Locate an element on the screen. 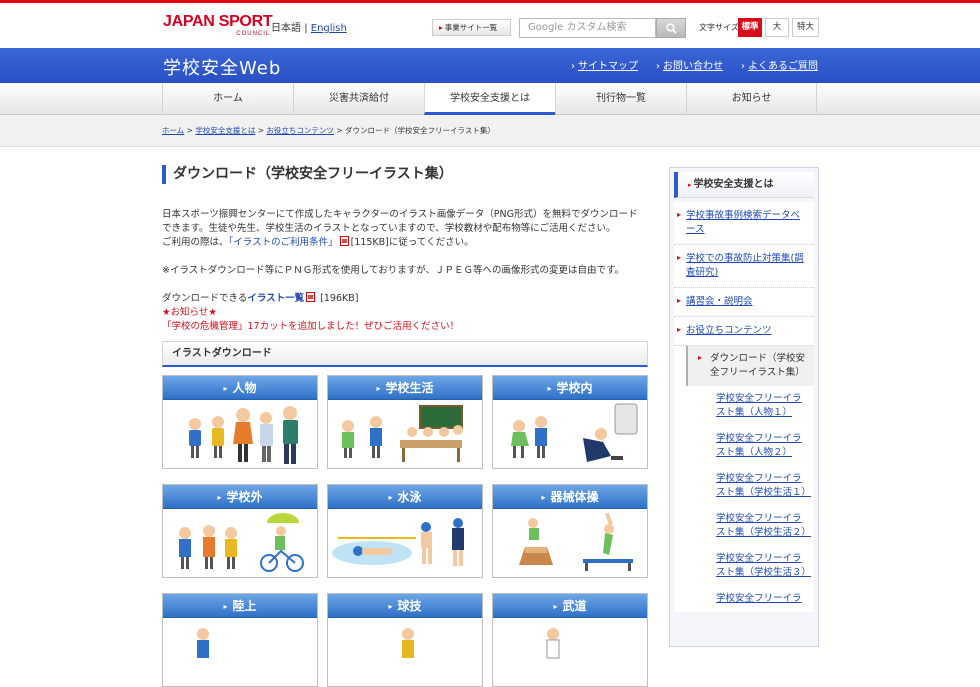 The width and height of the screenshot is (980, 687). logo-line2: COUNCIL is located at coordinates (253, 34).